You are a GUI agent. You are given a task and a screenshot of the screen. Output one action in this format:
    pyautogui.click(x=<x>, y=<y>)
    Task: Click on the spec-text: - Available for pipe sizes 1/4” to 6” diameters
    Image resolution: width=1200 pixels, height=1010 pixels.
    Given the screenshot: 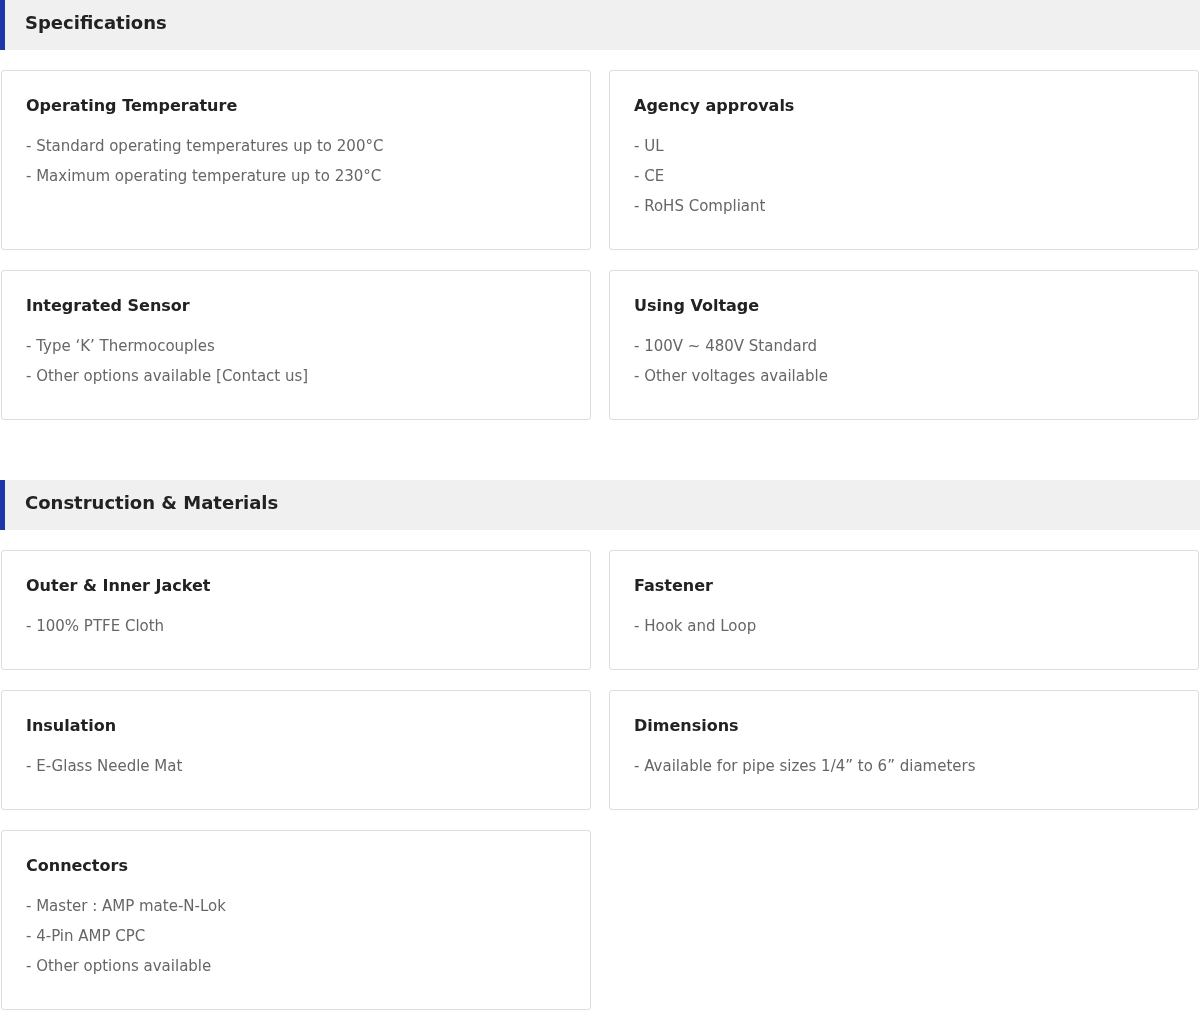 What is the action you would take?
    pyautogui.click(x=805, y=766)
    